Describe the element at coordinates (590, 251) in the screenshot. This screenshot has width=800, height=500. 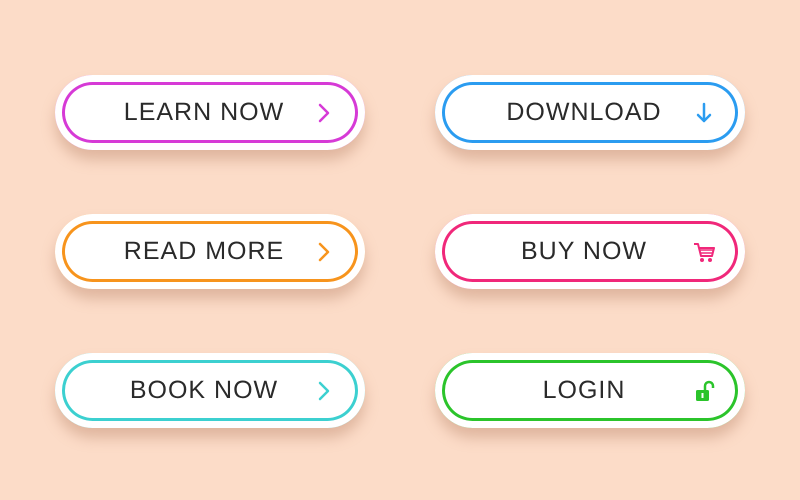
I see `pill-button: BUY NOW` at that location.